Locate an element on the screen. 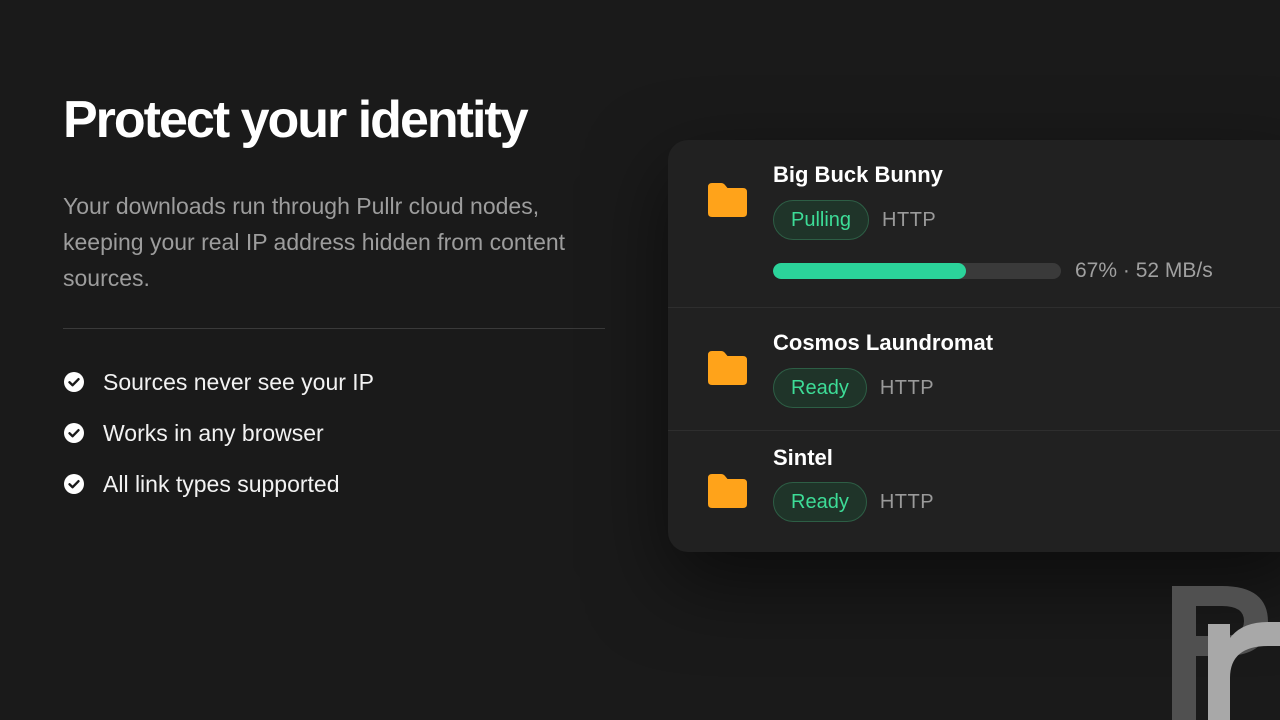 This screenshot has width=1280, height=720. pullr-logo-icon is located at coordinates (1226, 653).